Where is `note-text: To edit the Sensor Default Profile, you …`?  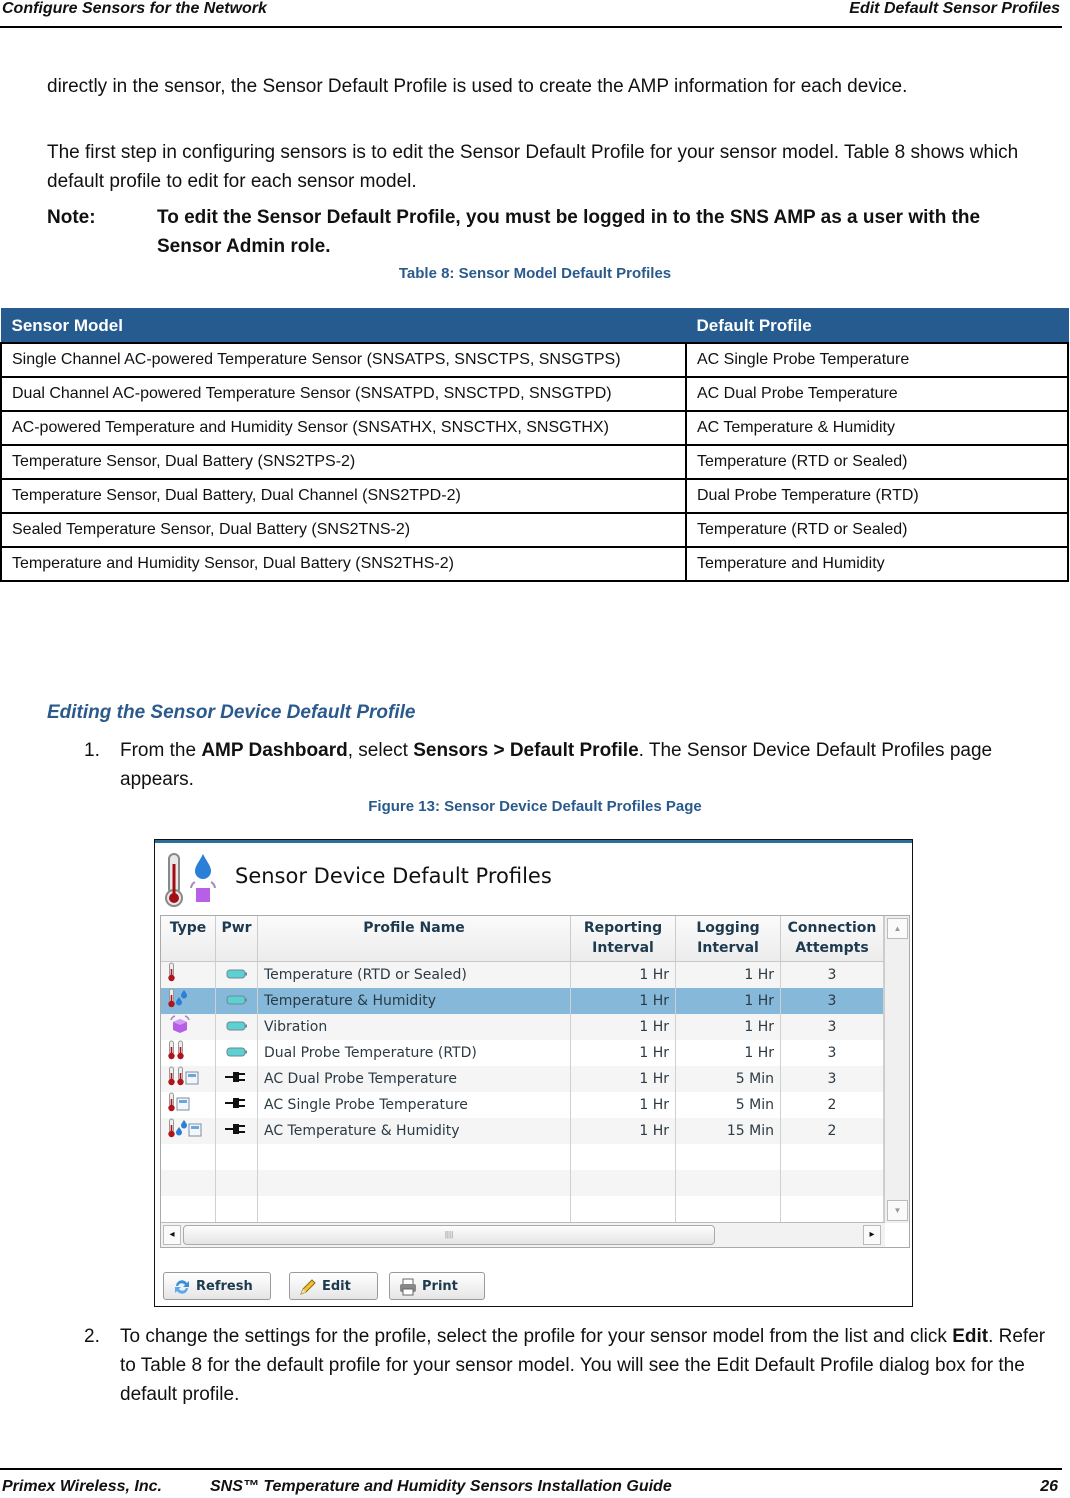
note-text: To edit the Sensor Default Profile, you … is located at coordinates (569, 232).